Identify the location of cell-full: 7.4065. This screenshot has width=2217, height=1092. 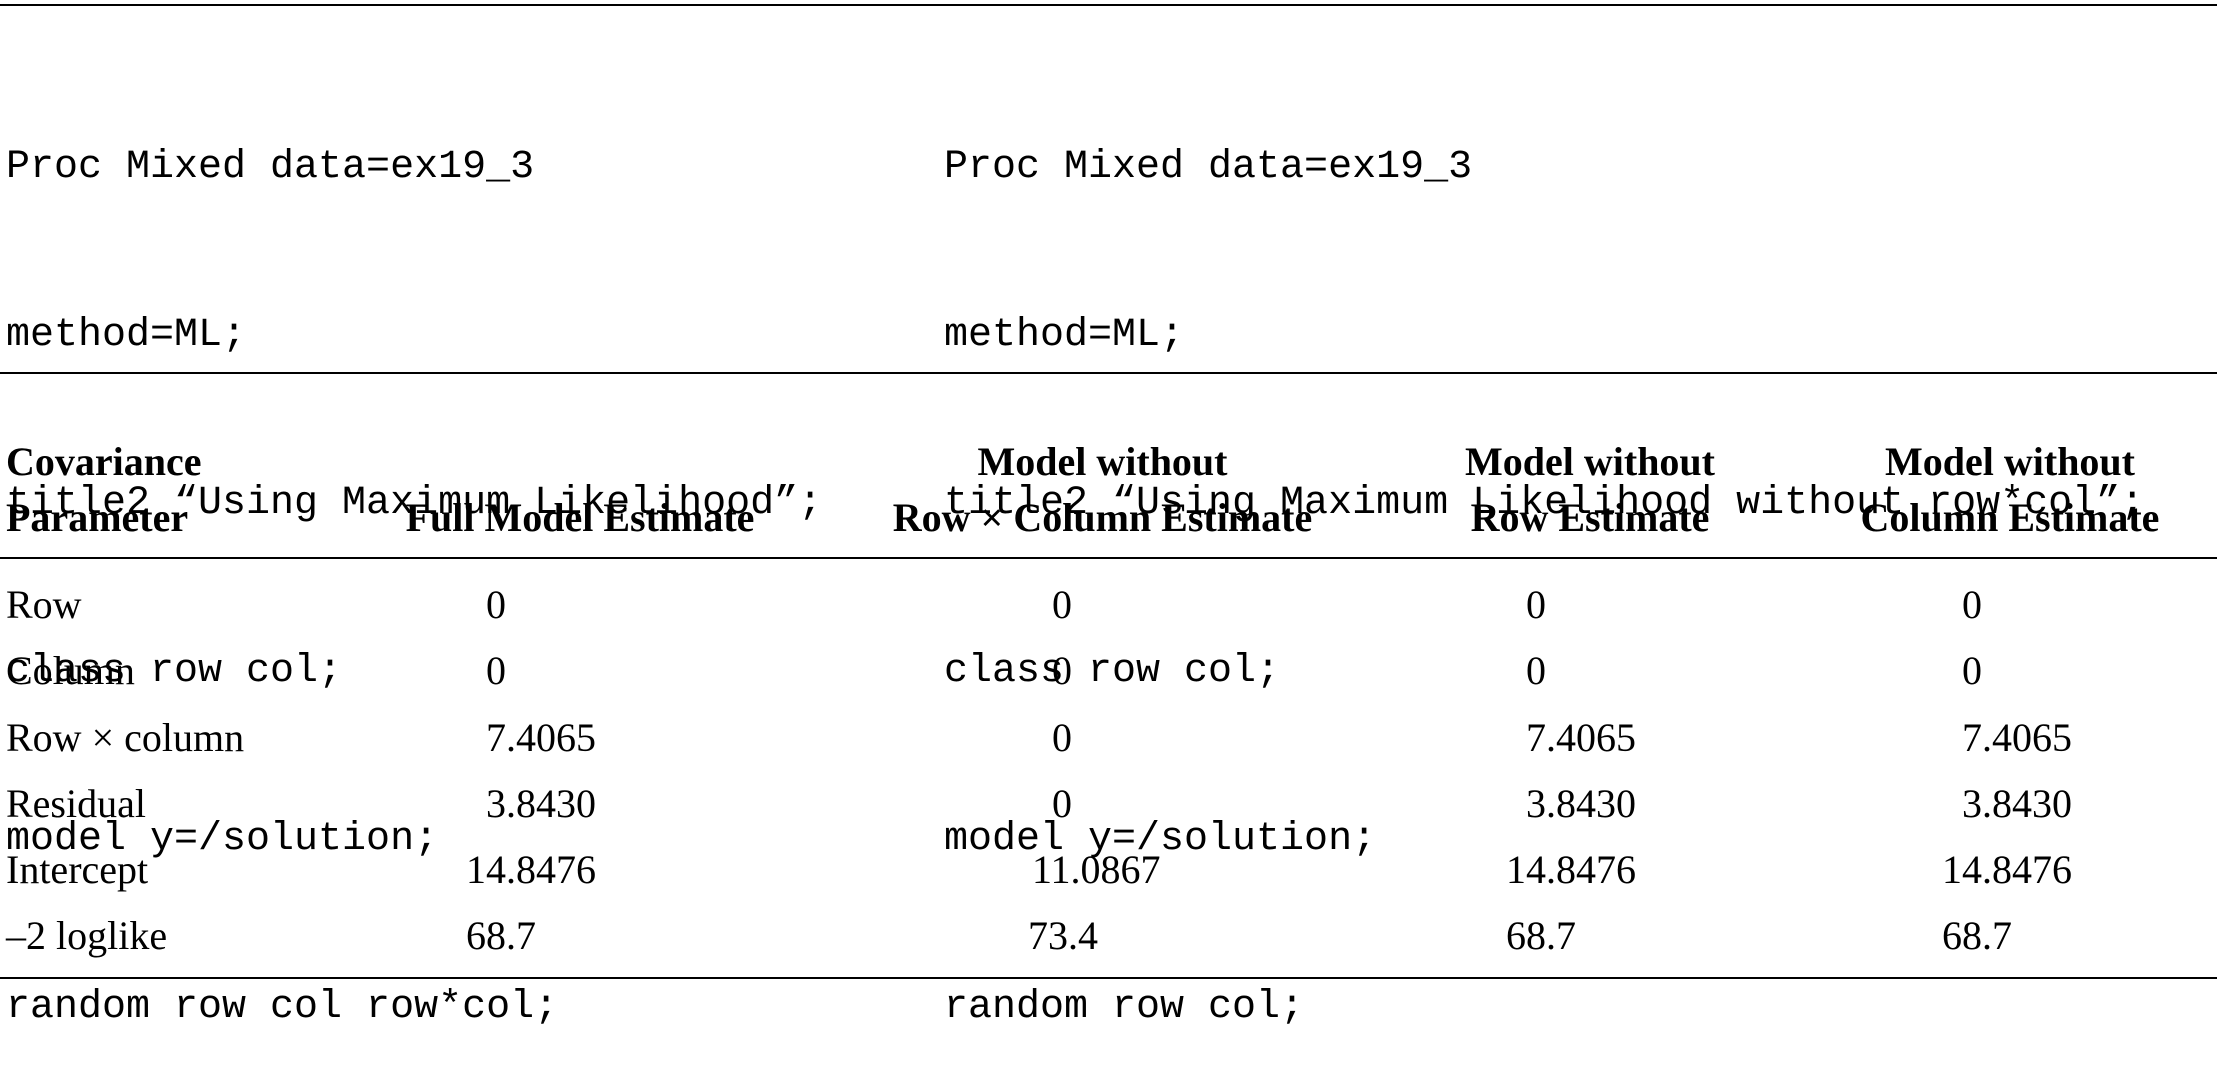
(541, 737).